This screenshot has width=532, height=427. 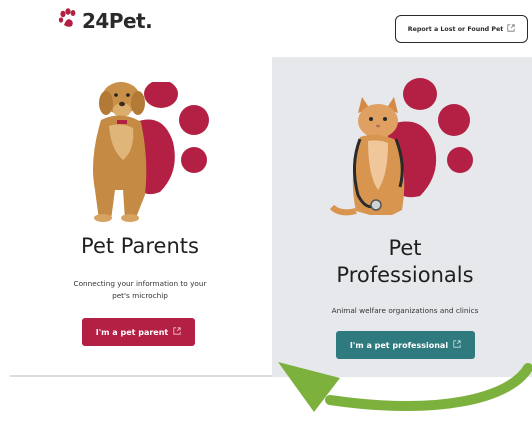 What do you see at coordinates (69, 21) in the screenshot?
I see `paw-logo-icon` at bounding box center [69, 21].